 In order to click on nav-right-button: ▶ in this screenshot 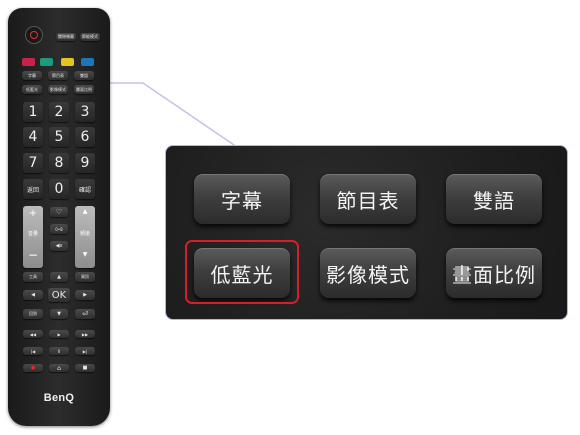, I will do `click(85, 295)`.